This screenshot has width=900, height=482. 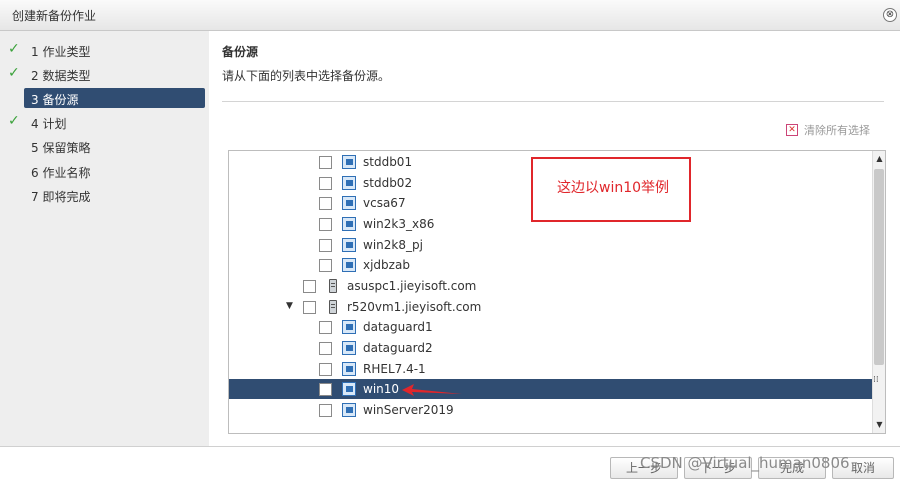 What do you see at coordinates (381, 389) in the screenshot?
I see `row-label: win10` at bounding box center [381, 389].